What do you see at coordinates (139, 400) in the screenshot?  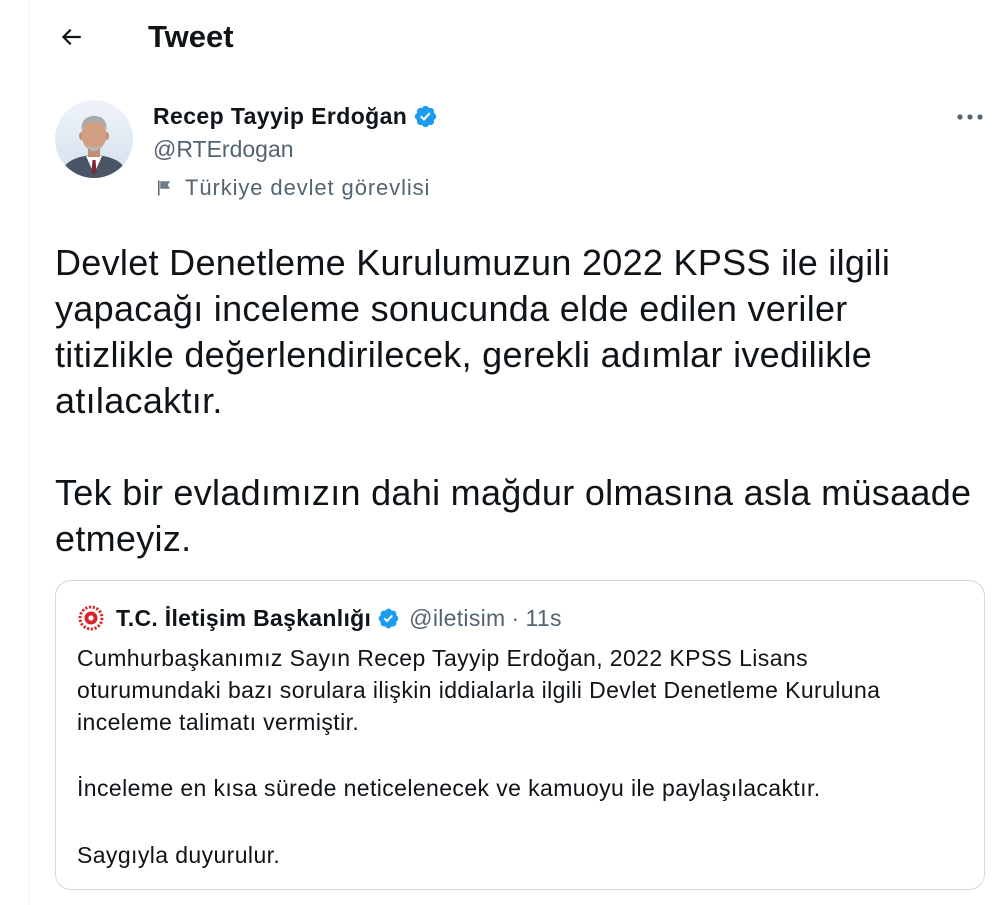 I see `tweet-text-line: atılacaktır.` at bounding box center [139, 400].